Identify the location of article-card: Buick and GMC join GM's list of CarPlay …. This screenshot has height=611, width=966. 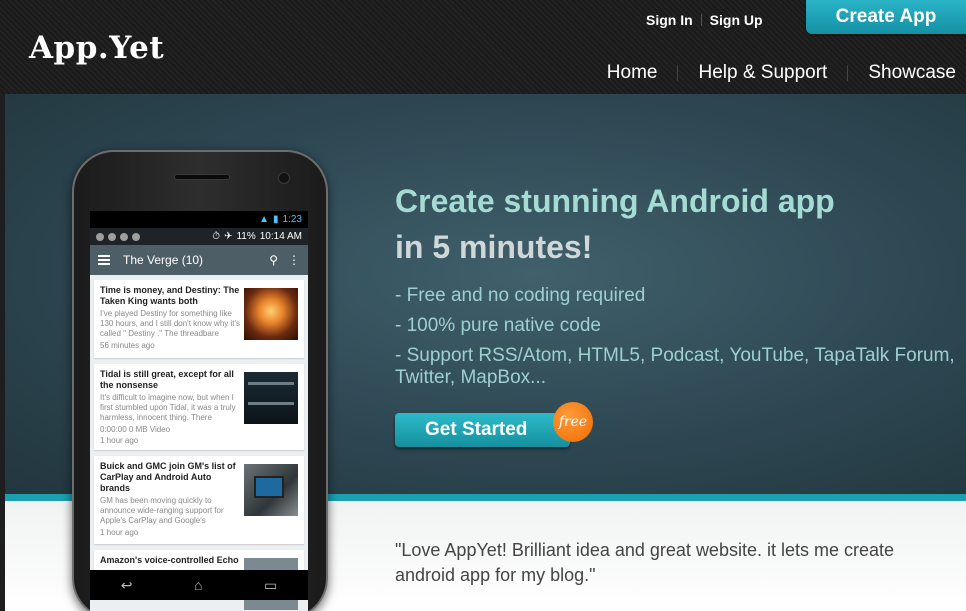
(199, 500).